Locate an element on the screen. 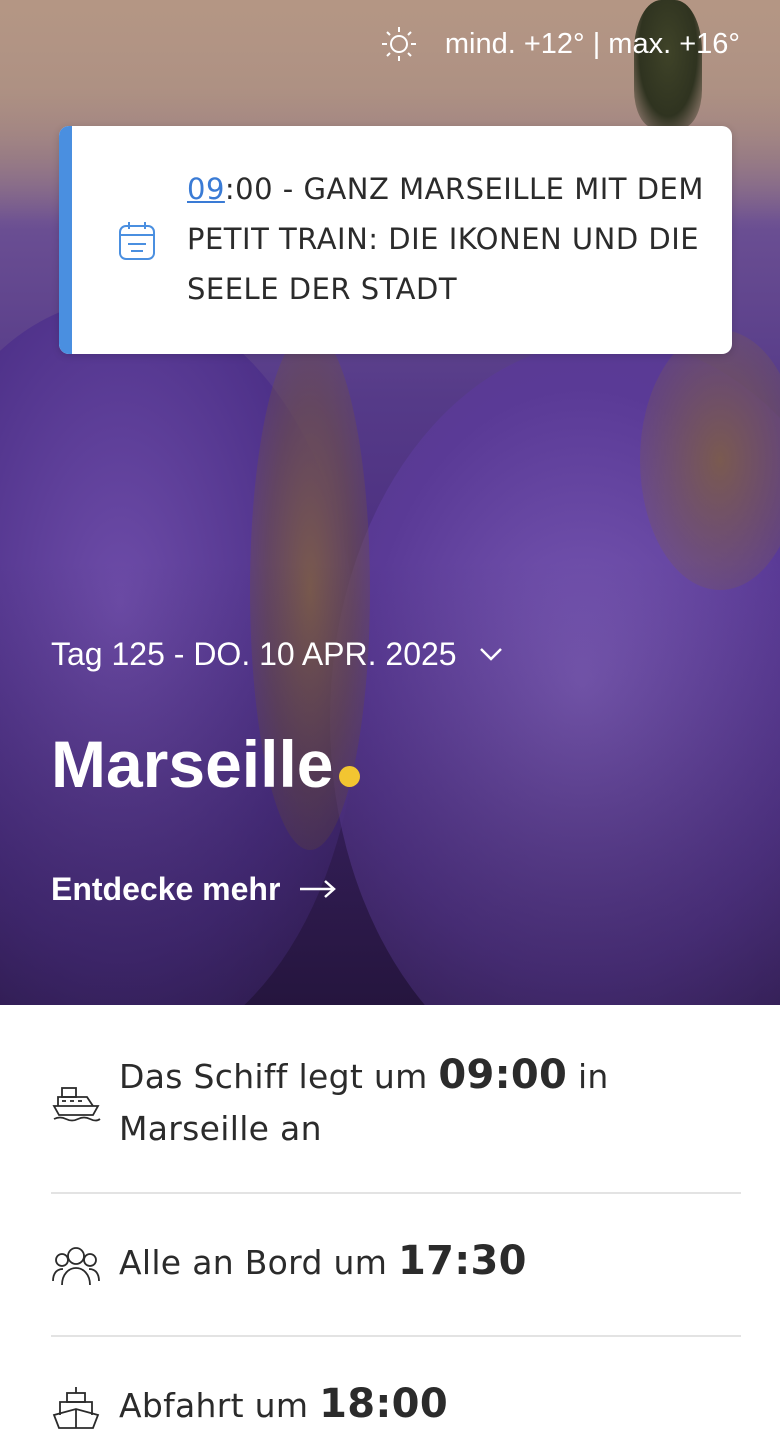  discover-more-link: Entdecke mehr is located at coordinates (194, 889).